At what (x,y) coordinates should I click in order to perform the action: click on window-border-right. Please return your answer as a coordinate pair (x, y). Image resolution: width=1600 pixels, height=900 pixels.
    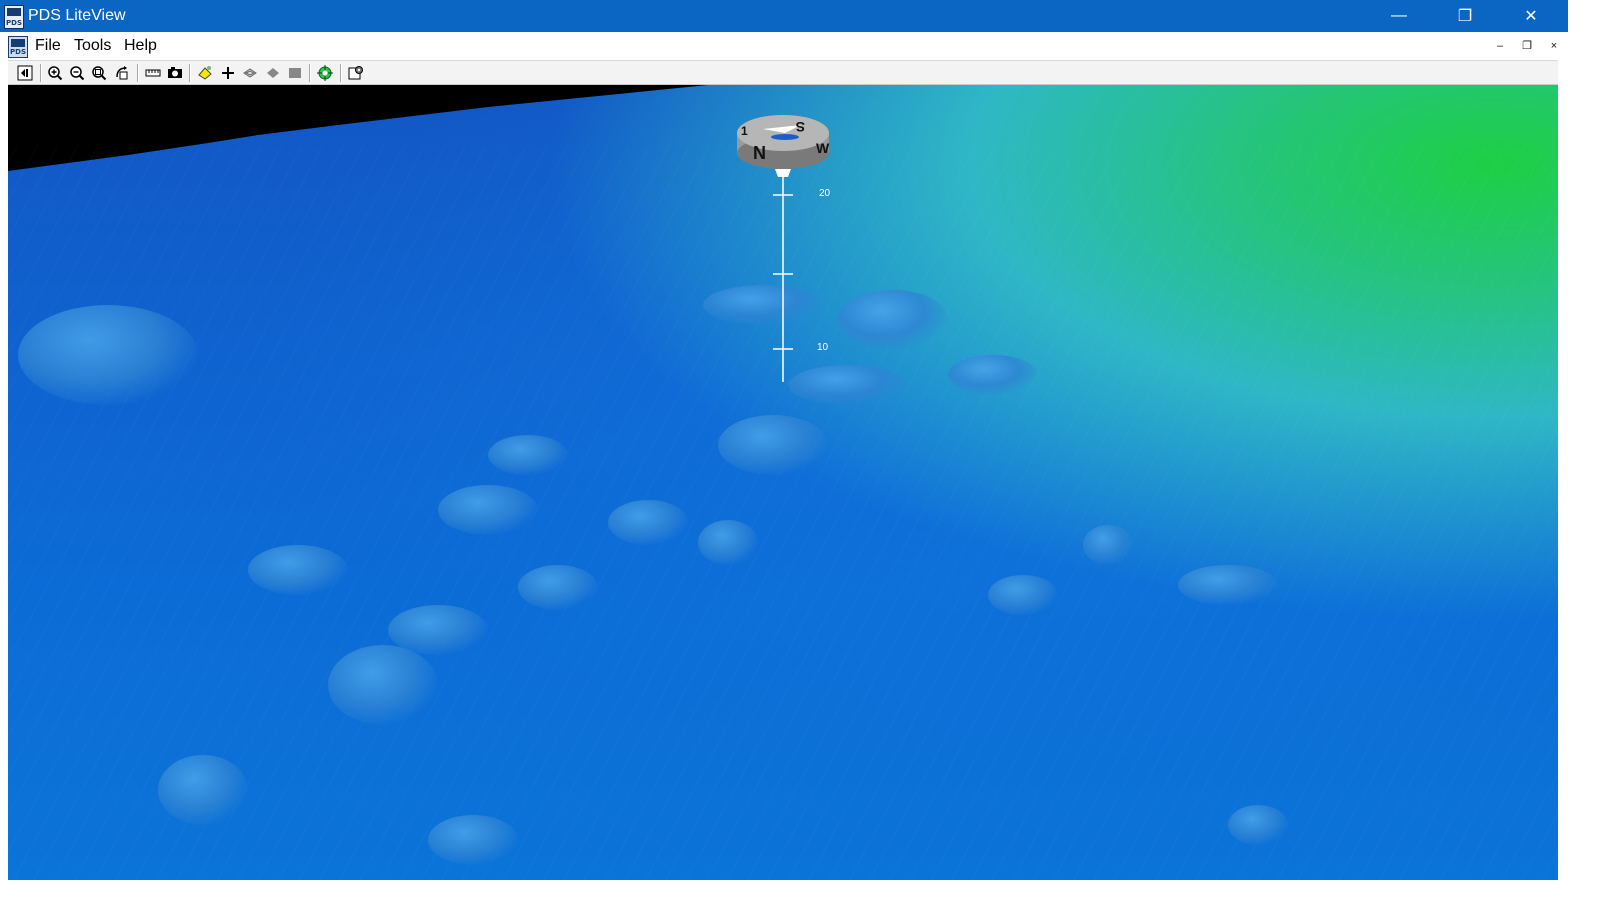
    Looking at the image, I should click on (1563, 480).